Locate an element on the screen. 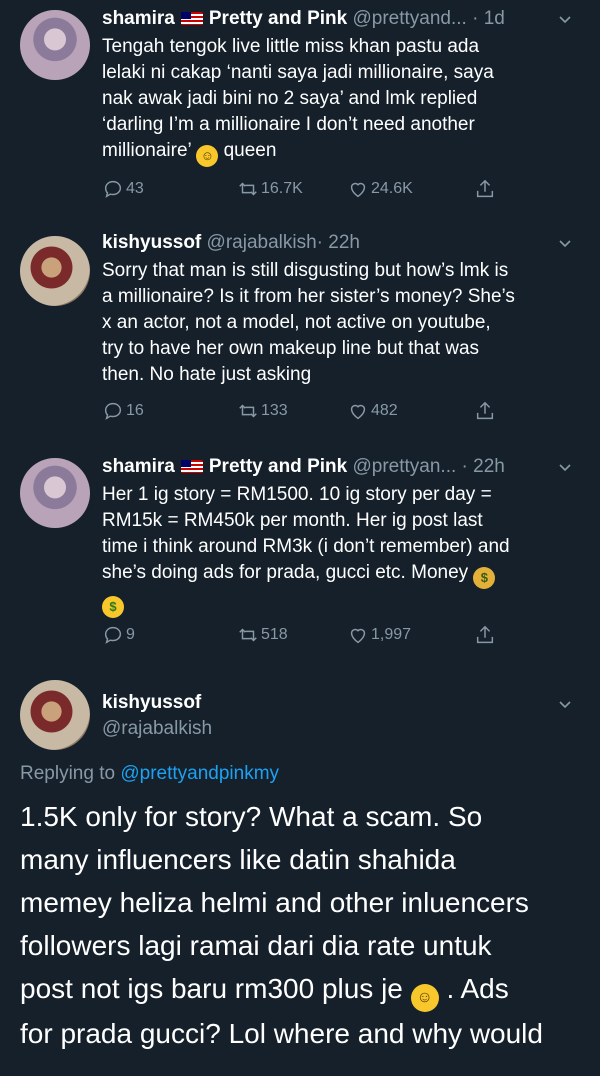  tweet-header: kishyussof @rajabalkish· 22h is located at coordinates (337, 243).